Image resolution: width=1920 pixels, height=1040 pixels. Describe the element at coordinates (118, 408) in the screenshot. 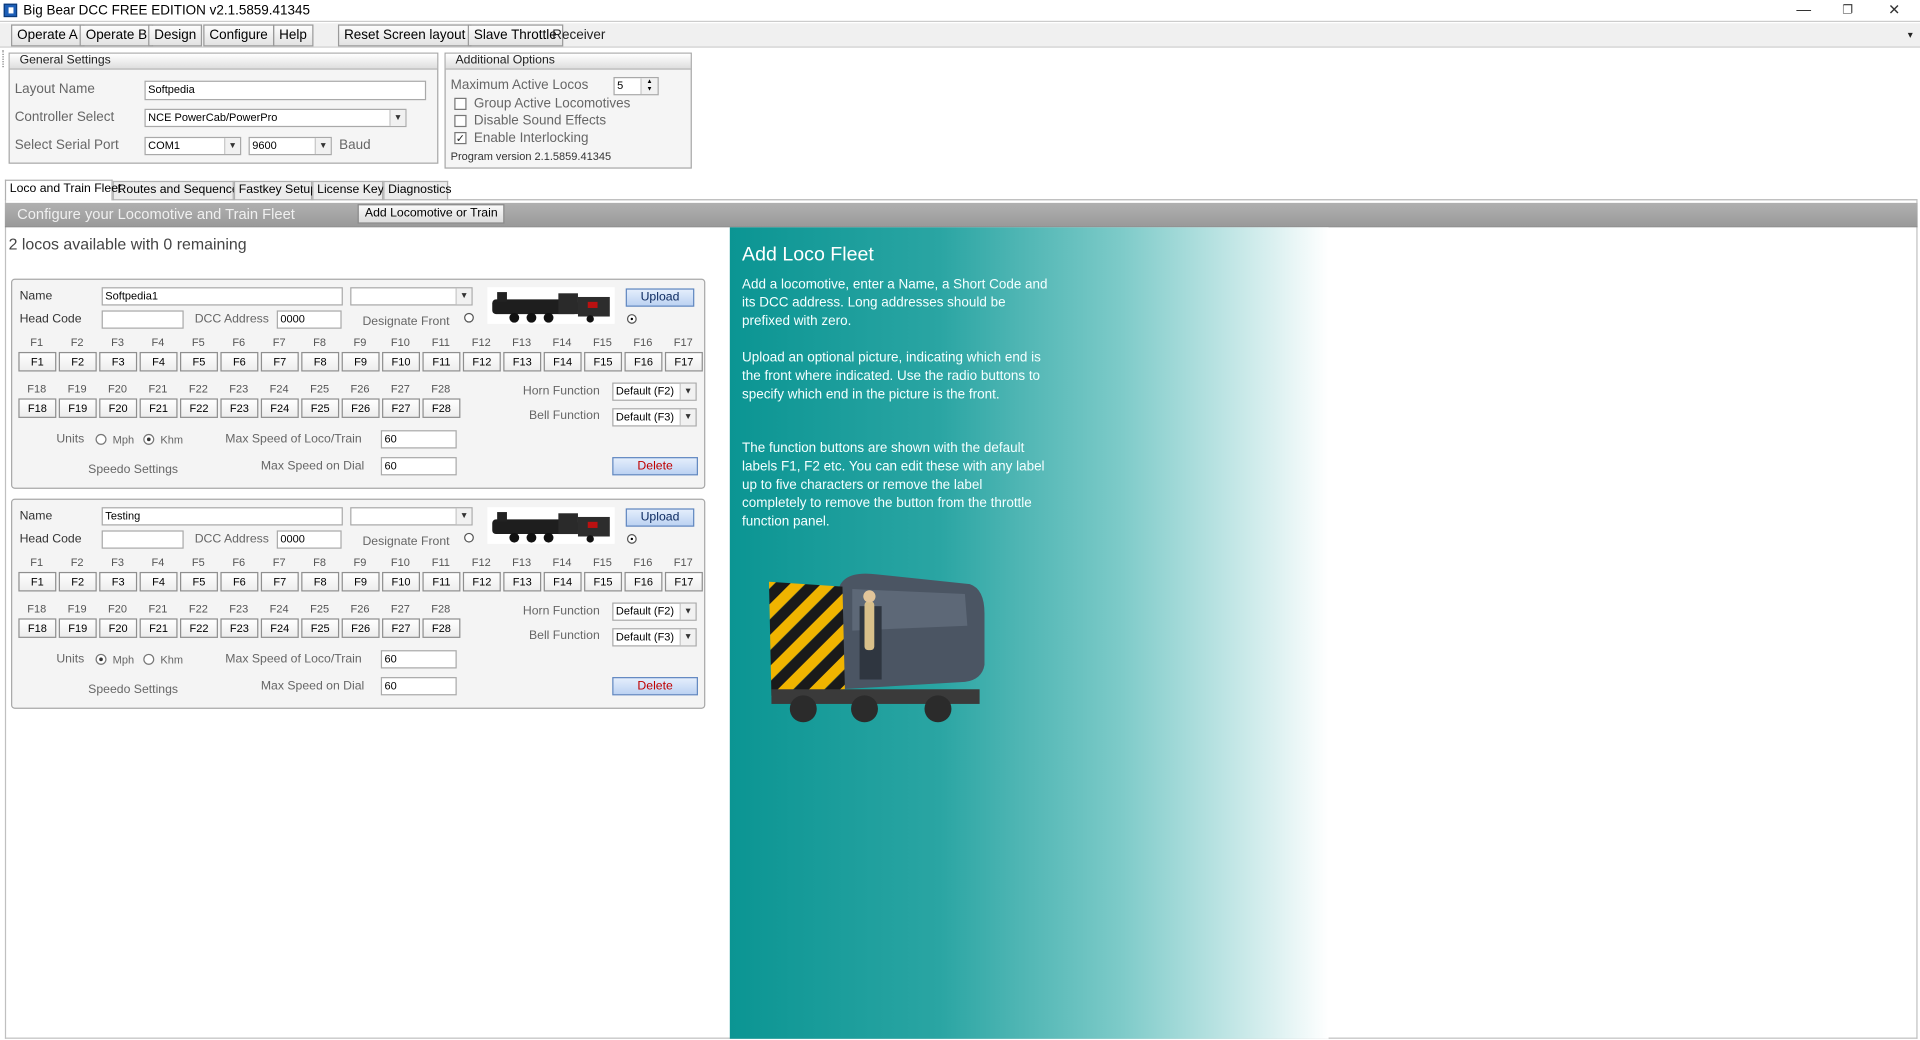

I see `function-button-f20: F20` at that location.